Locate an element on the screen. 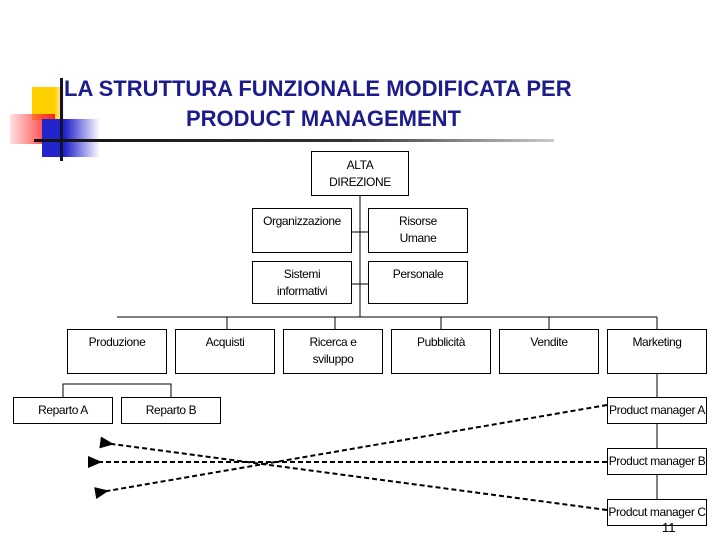 This screenshot has height=540, width=720. box-label: Produzione is located at coordinates (117, 342).